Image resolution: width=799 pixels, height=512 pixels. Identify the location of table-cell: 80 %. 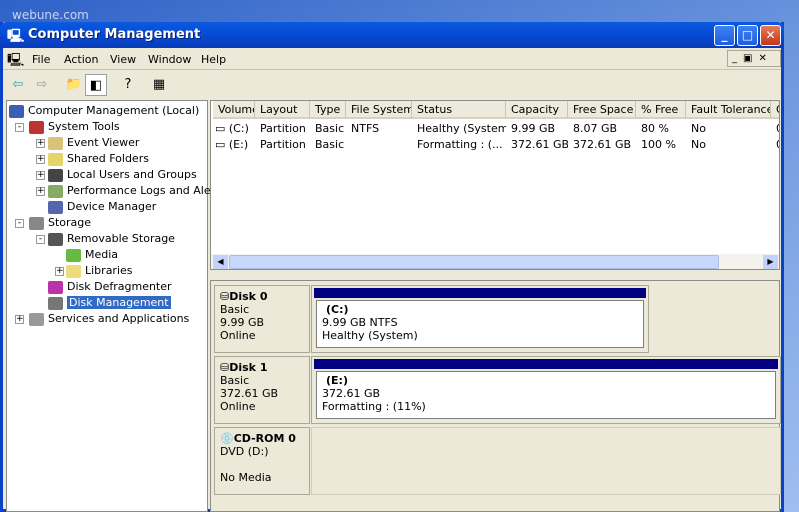
(655, 128).